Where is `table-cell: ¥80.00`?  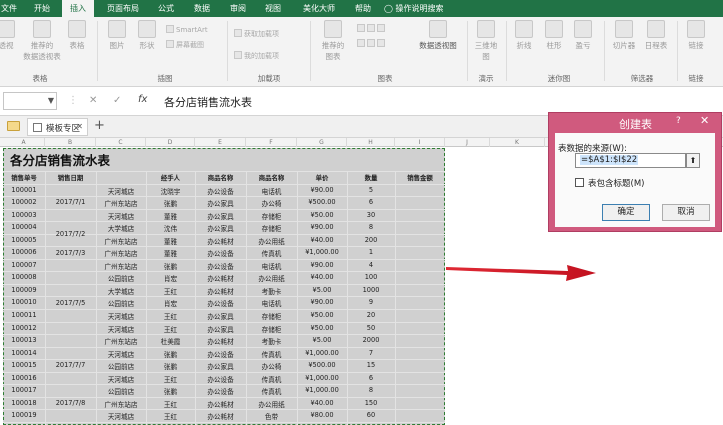
table-cell: ¥80.00 is located at coordinates (322, 415).